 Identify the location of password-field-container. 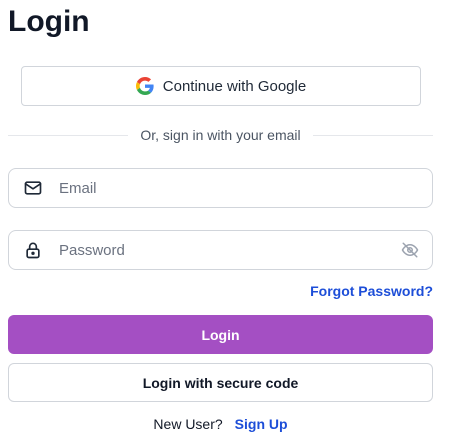
(220, 250).